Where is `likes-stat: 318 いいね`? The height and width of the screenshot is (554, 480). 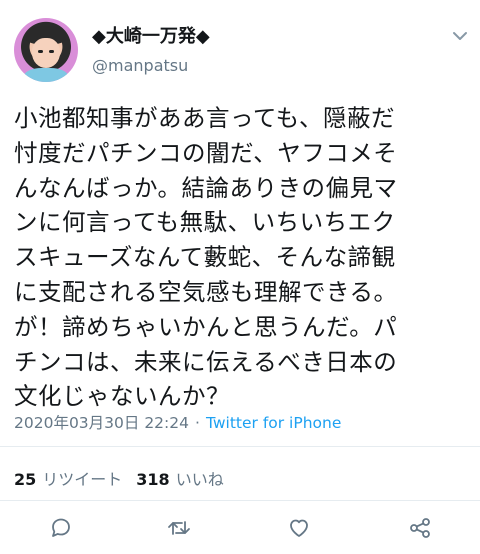 likes-stat: 318 いいね is located at coordinates (179, 479).